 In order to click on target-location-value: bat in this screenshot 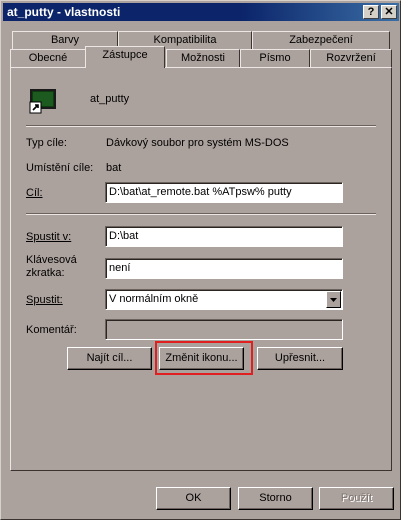, I will do `click(114, 168)`.